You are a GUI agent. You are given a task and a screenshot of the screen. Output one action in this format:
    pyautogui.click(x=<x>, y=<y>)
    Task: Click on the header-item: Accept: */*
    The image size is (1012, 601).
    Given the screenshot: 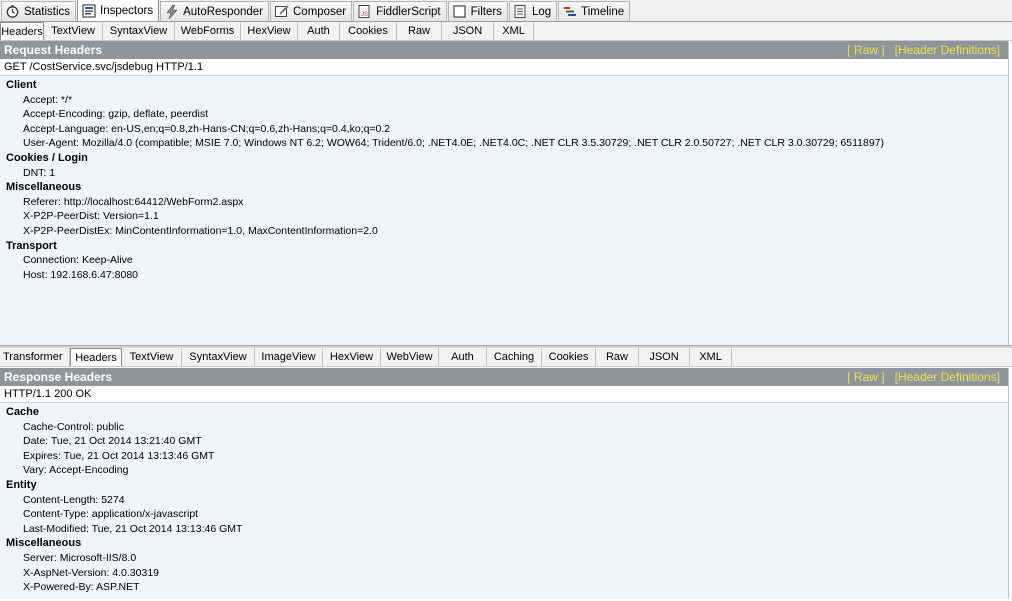 What is the action you would take?
    pyautogui.click(x=507, y=100)
    